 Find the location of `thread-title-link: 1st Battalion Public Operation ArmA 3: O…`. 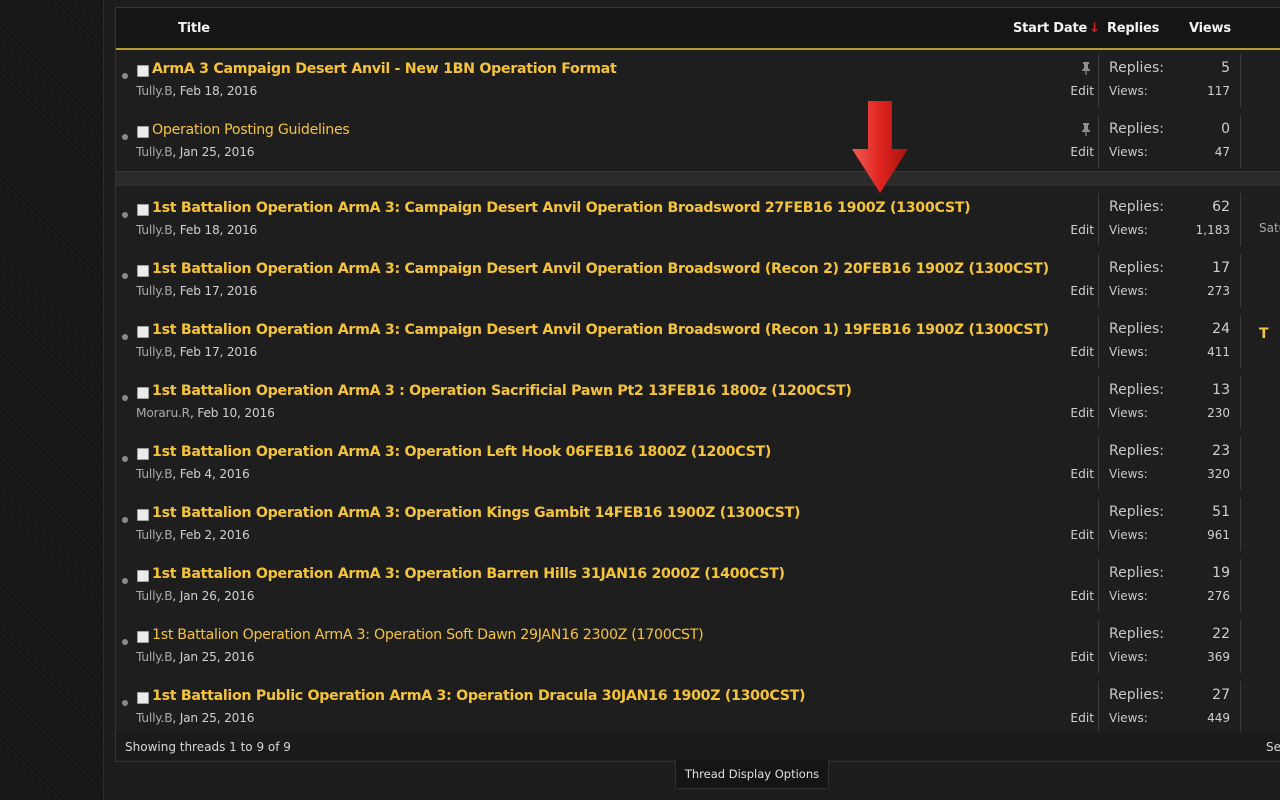

thread-title-link: 1st Battalion Public Operation ArmA 3: O… is located at coordinates (478, 696).